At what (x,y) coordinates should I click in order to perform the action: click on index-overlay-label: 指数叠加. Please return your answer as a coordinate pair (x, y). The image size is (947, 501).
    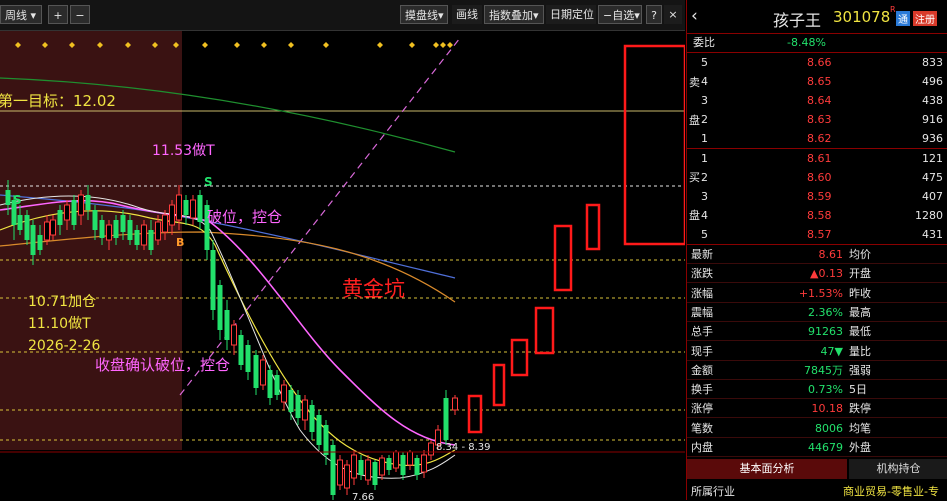
    Looking at the image, I should click on (511, 15).